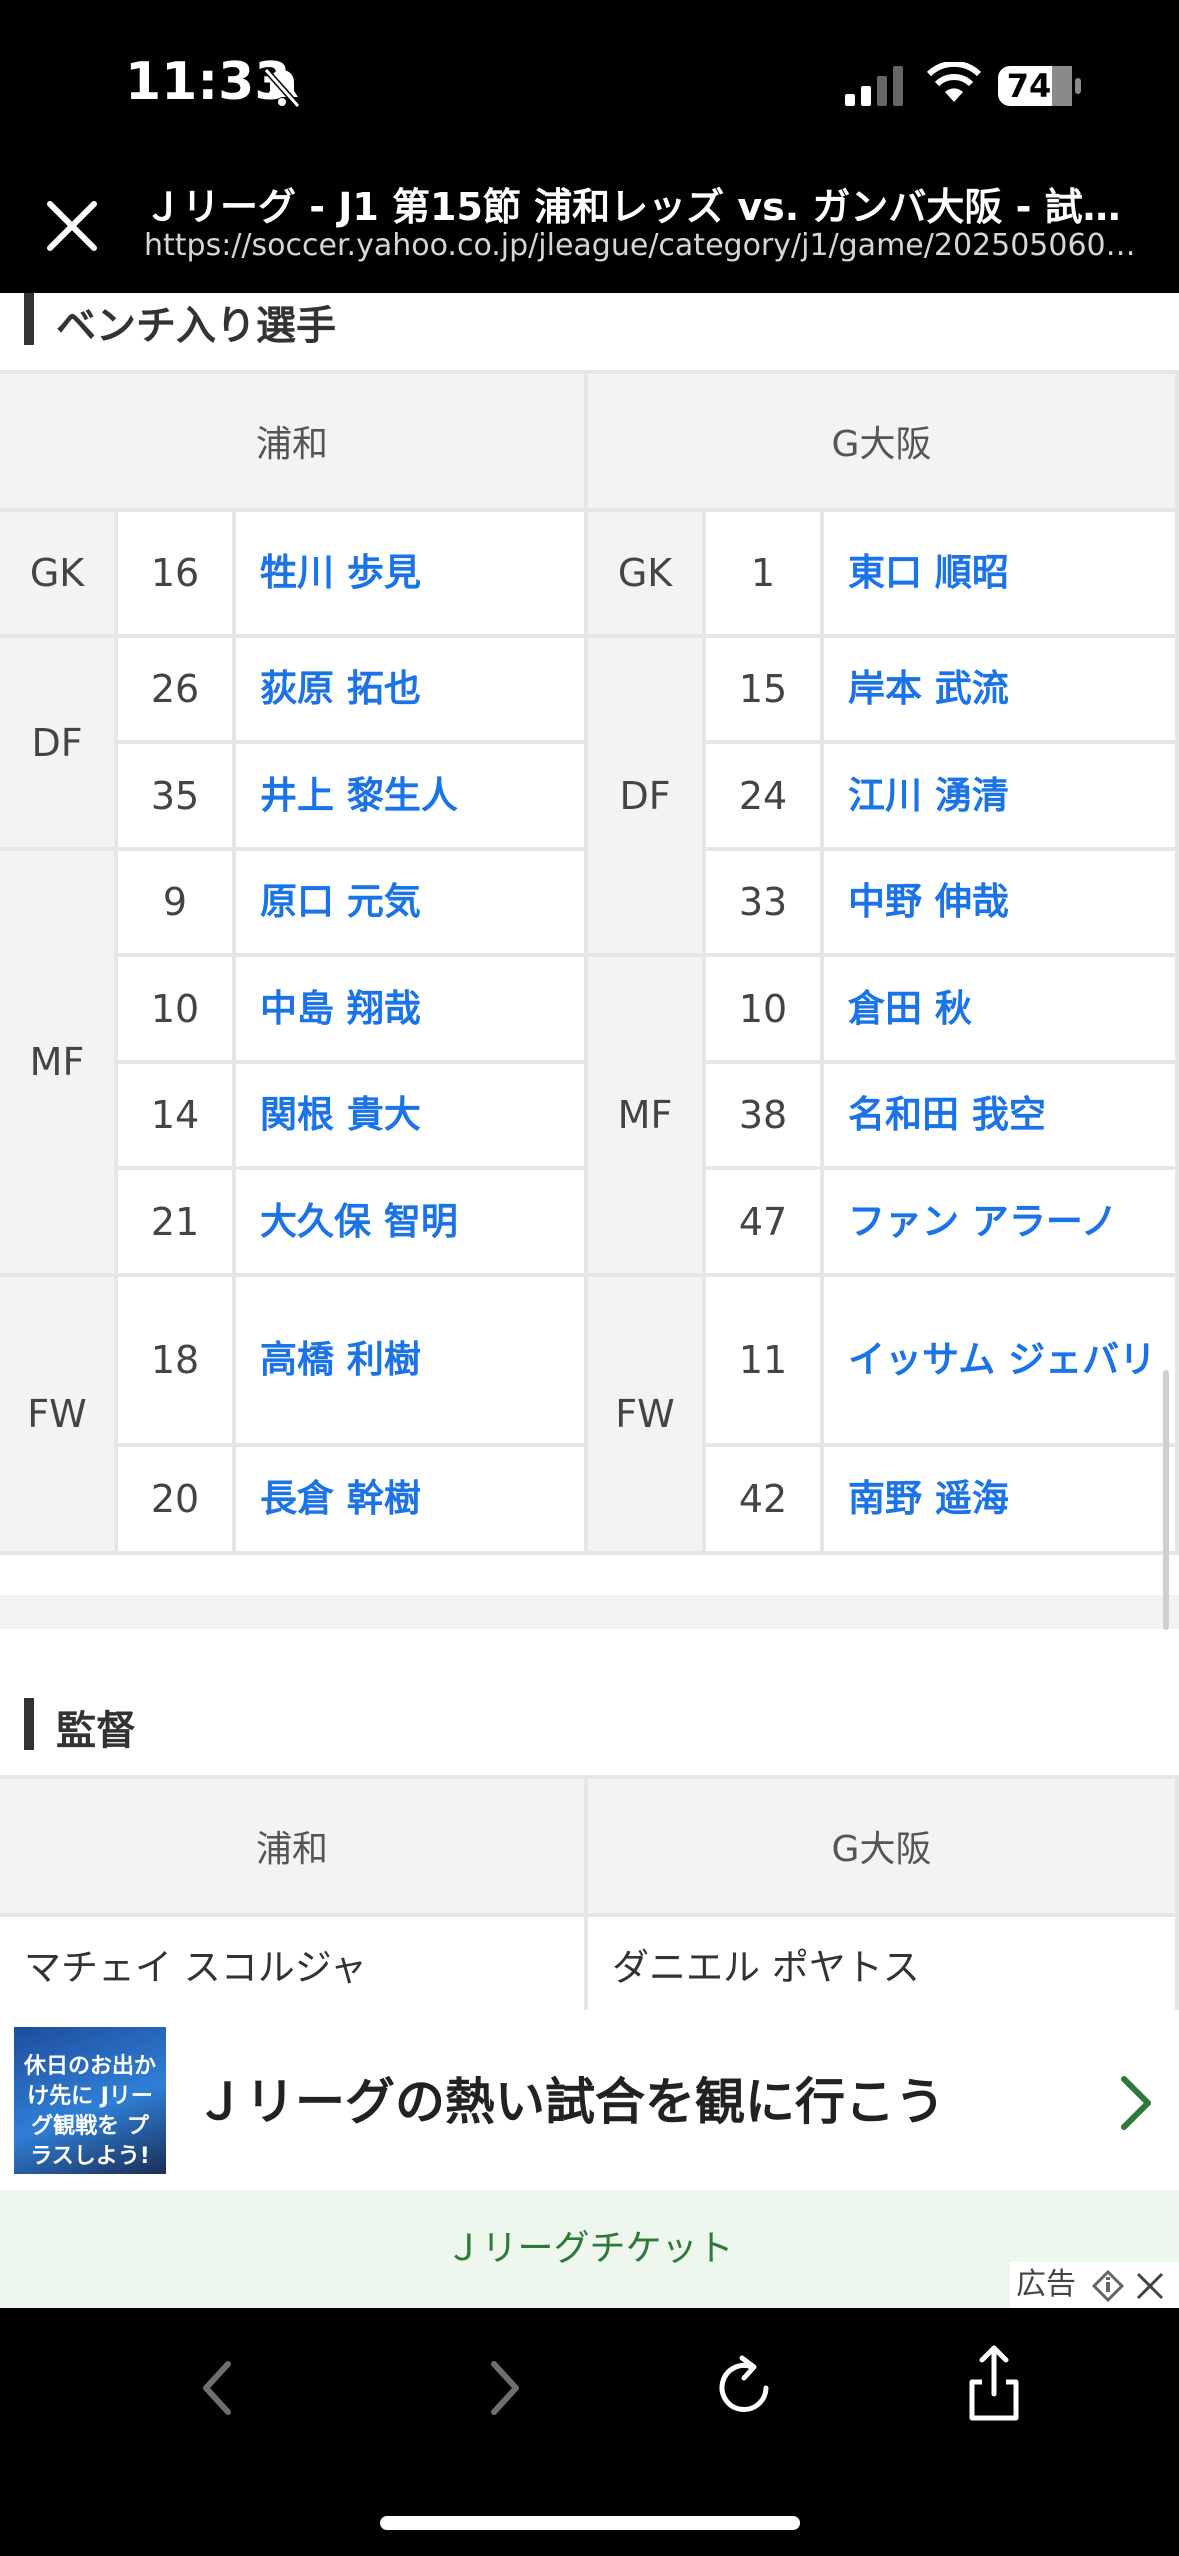 This screenshot has width=1179, height=2556. What do you see at coordinates (412, 1223) in the screenshot?
I see `player-link: 大久保 智明` at bounding box center [412, 1223].